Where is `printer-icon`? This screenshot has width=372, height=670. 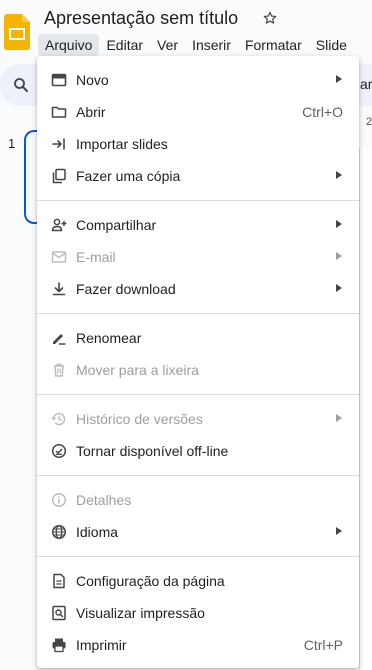
printer-icon is located at coordinates (59, 645).